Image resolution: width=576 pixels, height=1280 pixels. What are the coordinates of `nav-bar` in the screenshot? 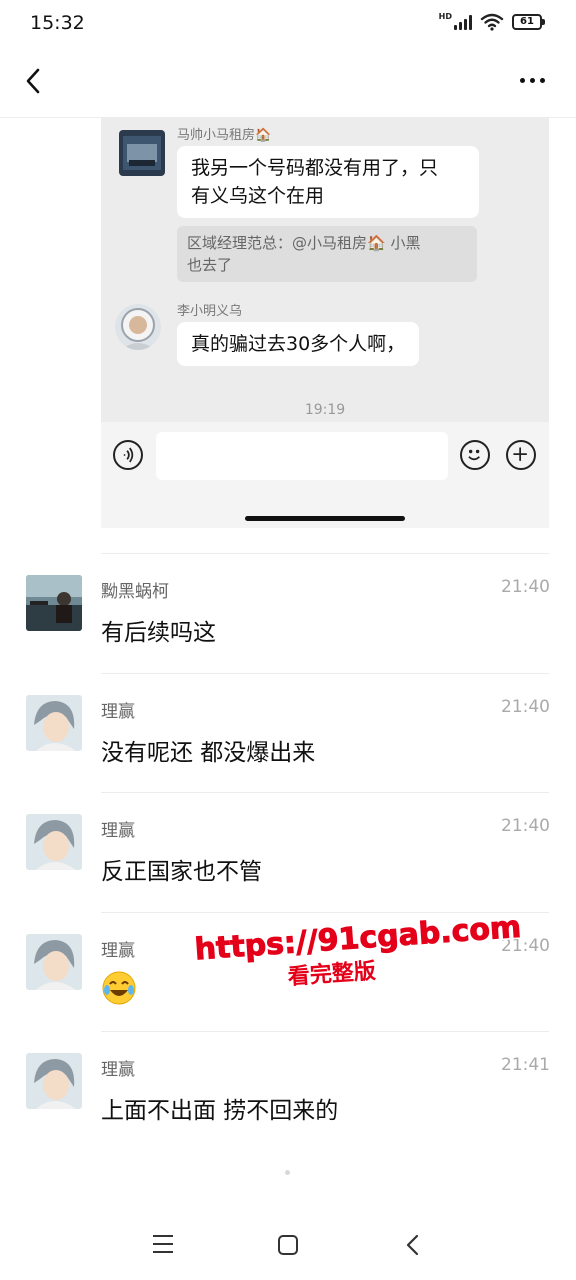 It's located at (288, 85).